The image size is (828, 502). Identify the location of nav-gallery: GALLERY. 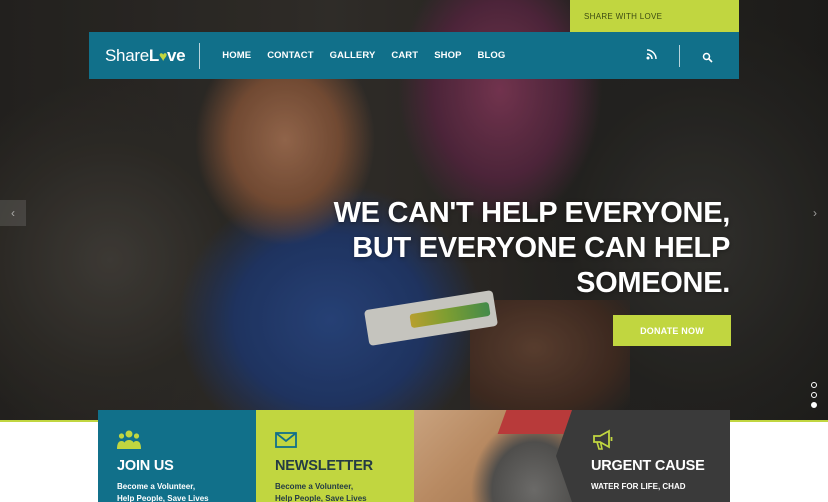
(353, 55).